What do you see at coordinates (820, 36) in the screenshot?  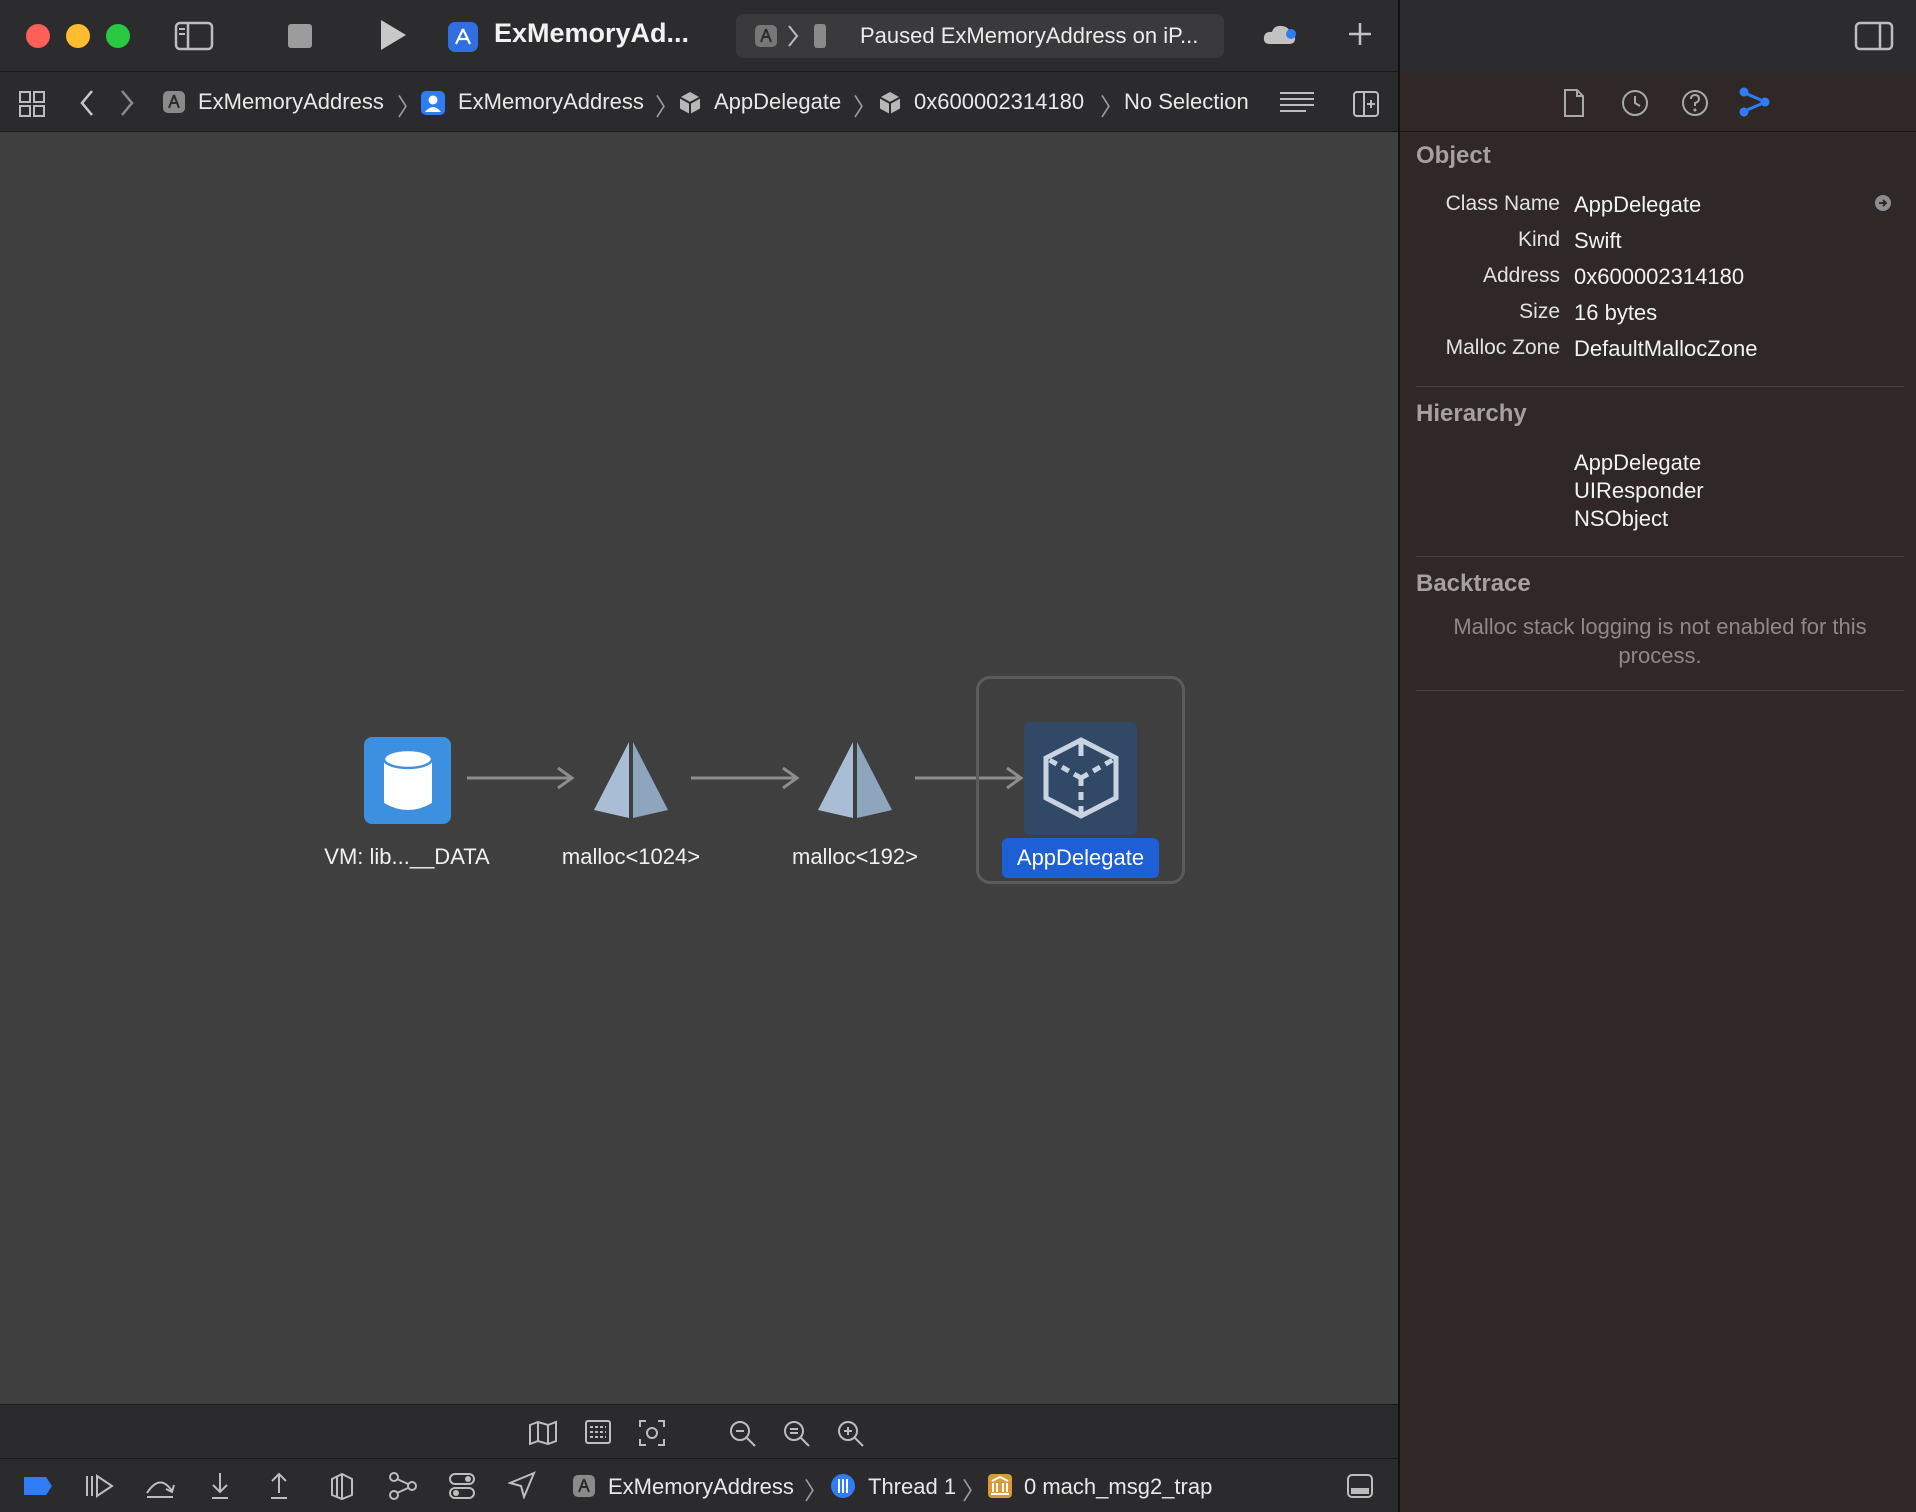 I see `iphone-device-icon` at bounding box center [820, 36].